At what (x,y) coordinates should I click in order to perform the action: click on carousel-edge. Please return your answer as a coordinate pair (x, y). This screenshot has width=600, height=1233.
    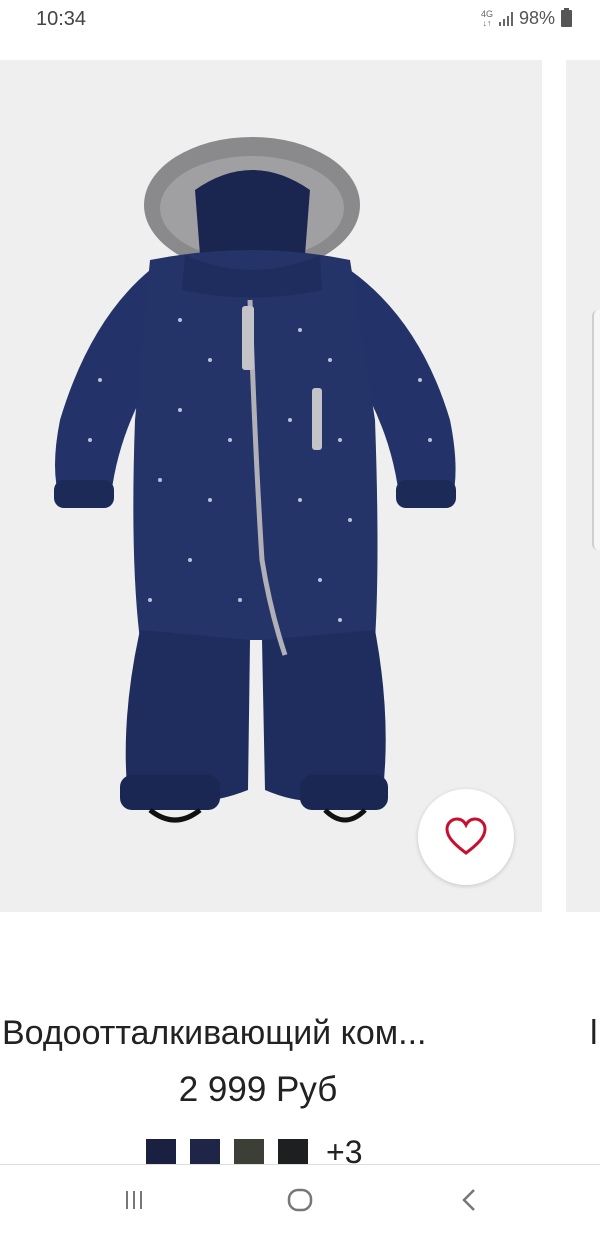
    Looking at the image, I should click on (596, 430).